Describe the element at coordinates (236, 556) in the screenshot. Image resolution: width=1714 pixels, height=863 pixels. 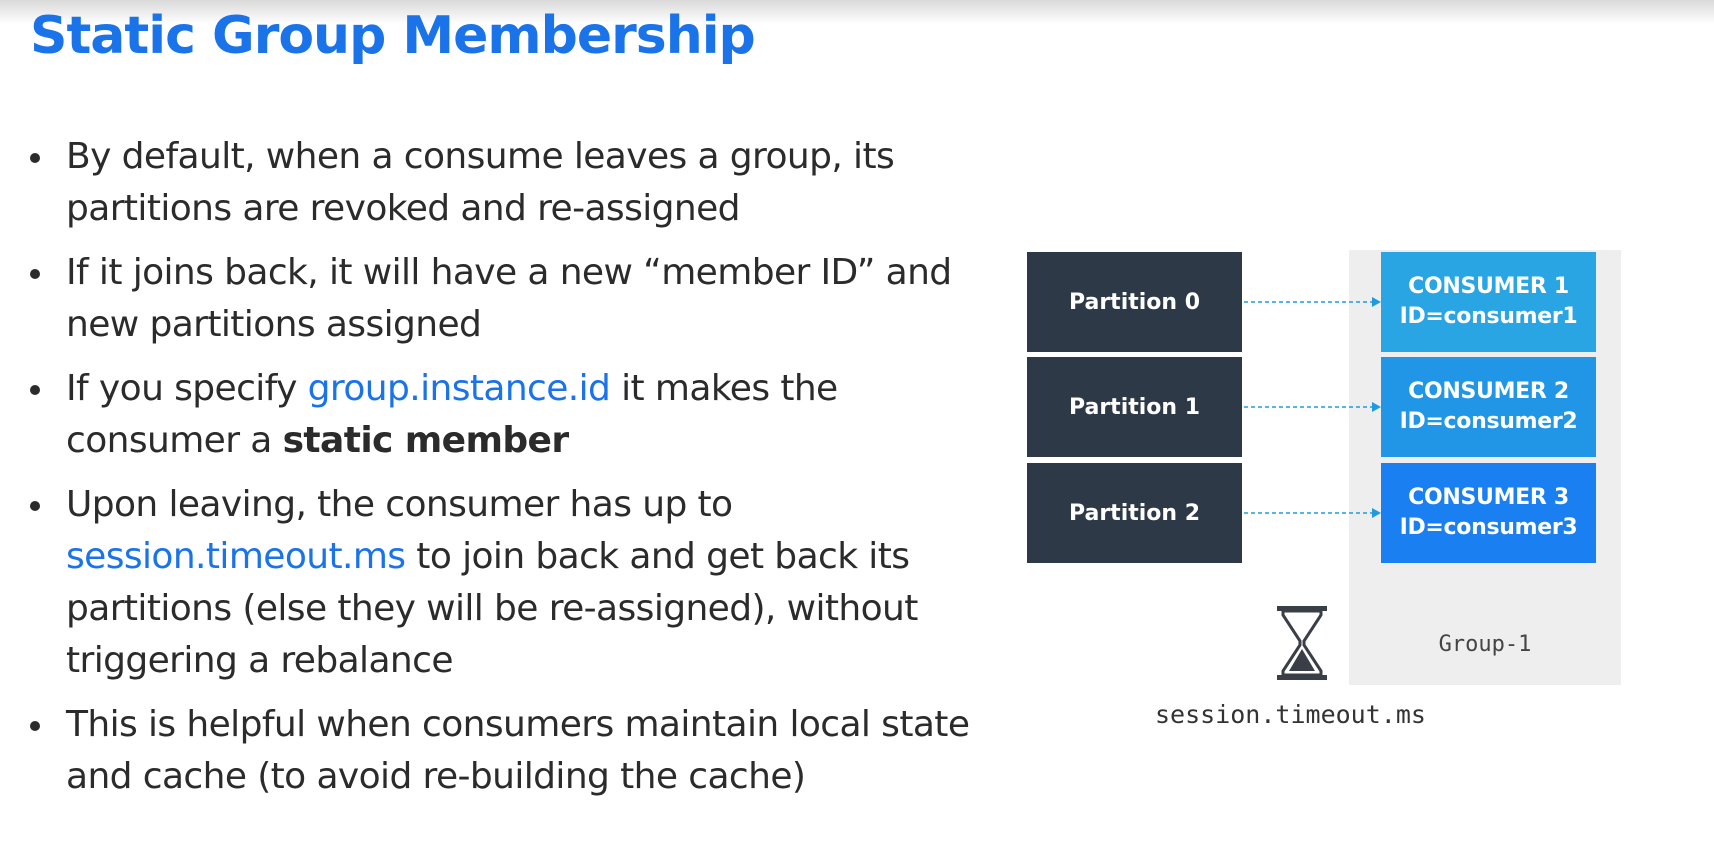
I see `config-key-session-timeout: session.timeout.ms` at that location.